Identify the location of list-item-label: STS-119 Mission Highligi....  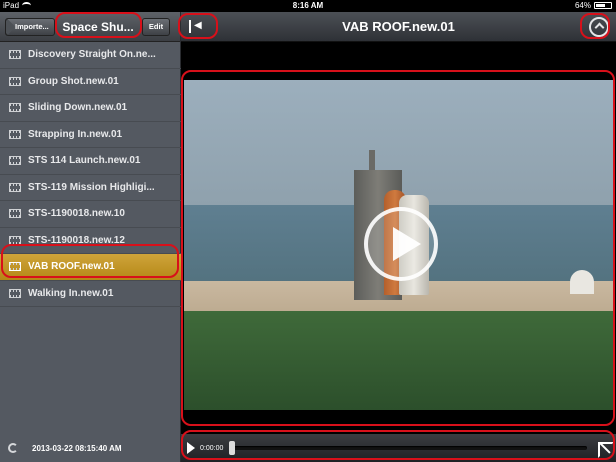
(91, 187).